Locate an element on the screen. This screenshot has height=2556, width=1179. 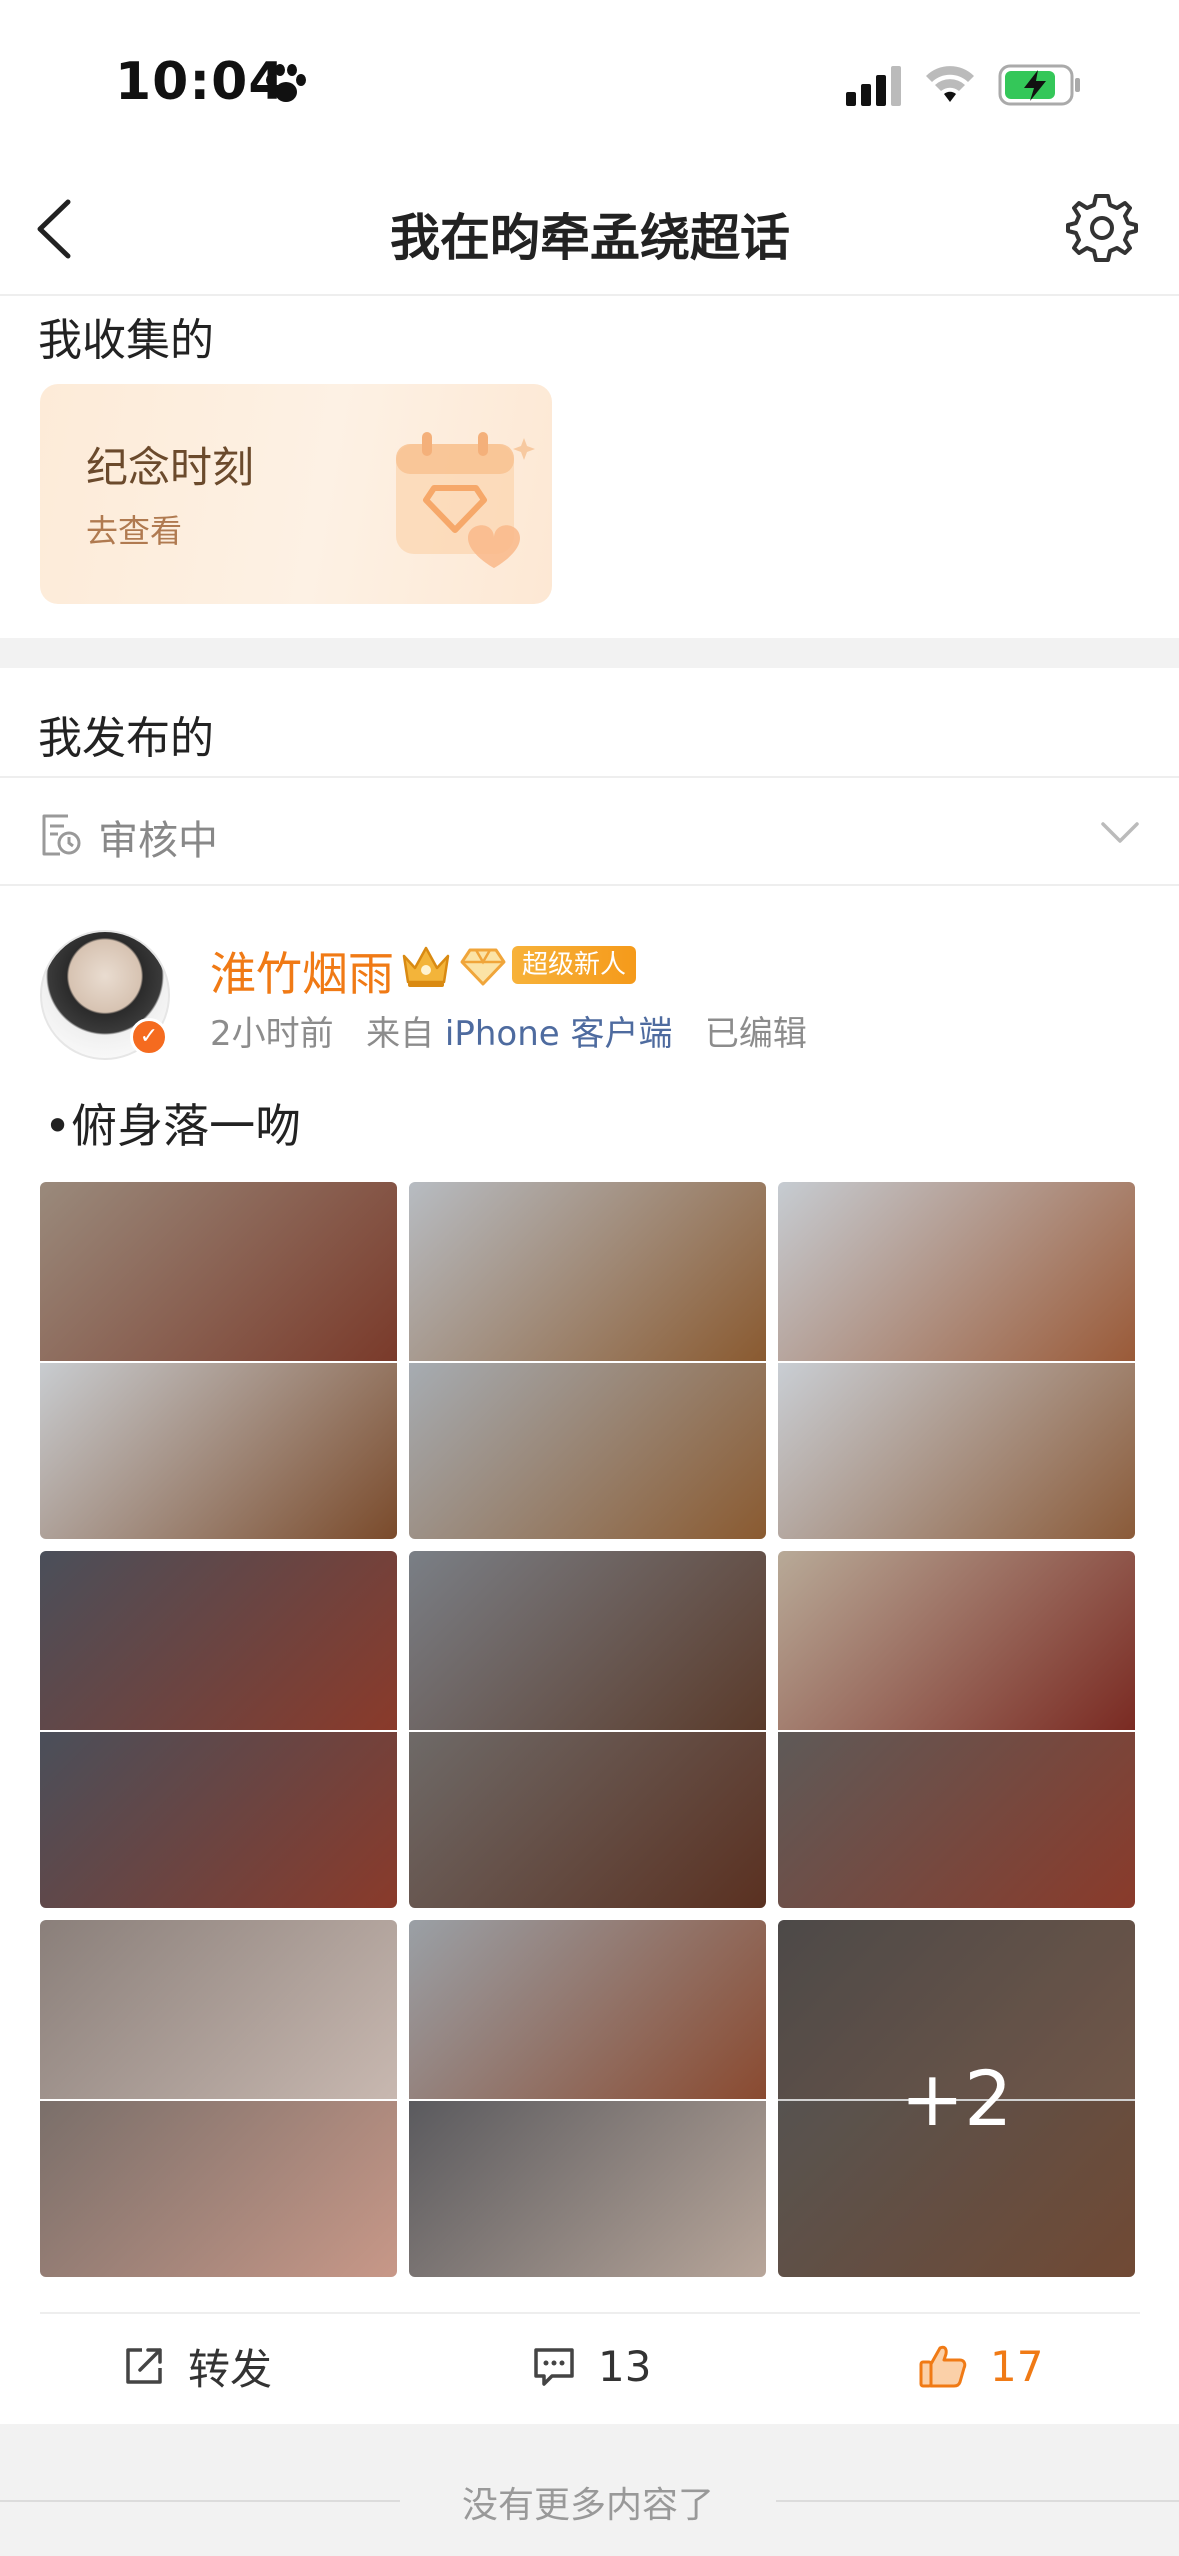
repost-label: 转发 is located at coordinates (230, 2369).